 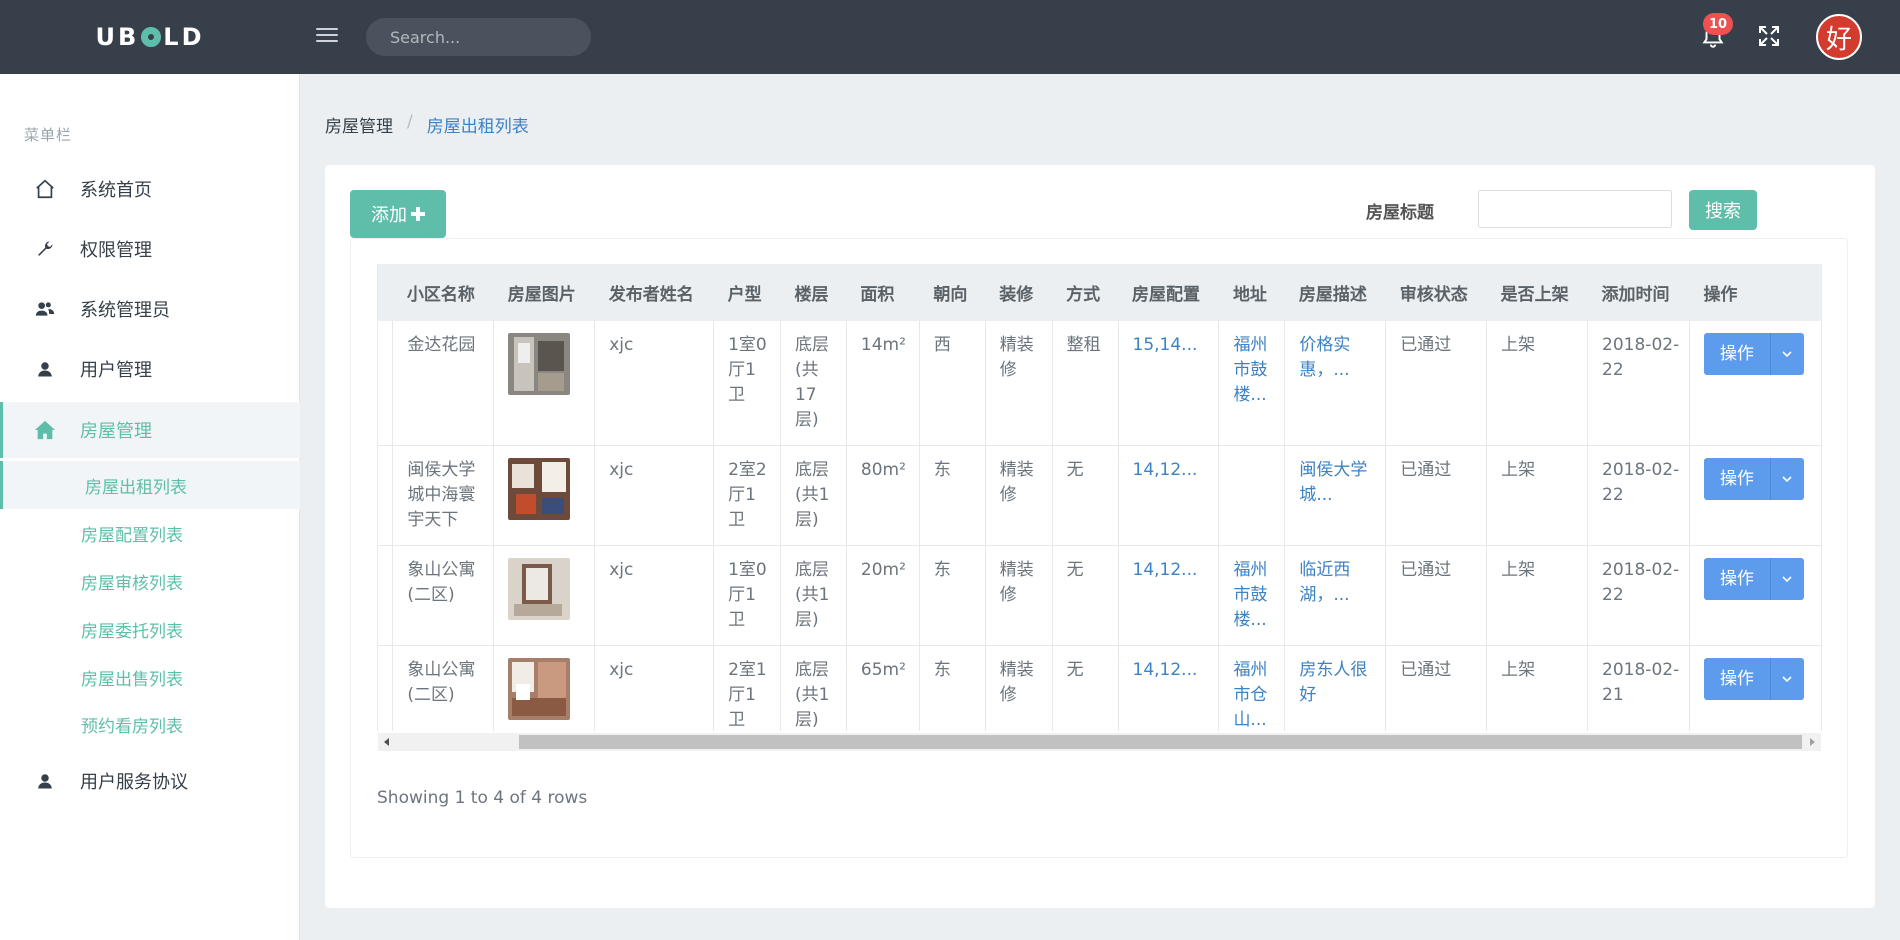 What do you see at coordinates (1638, 292) in the screenshot?
I see `col-header: 添加时间` at bounding box center [1638, 292].